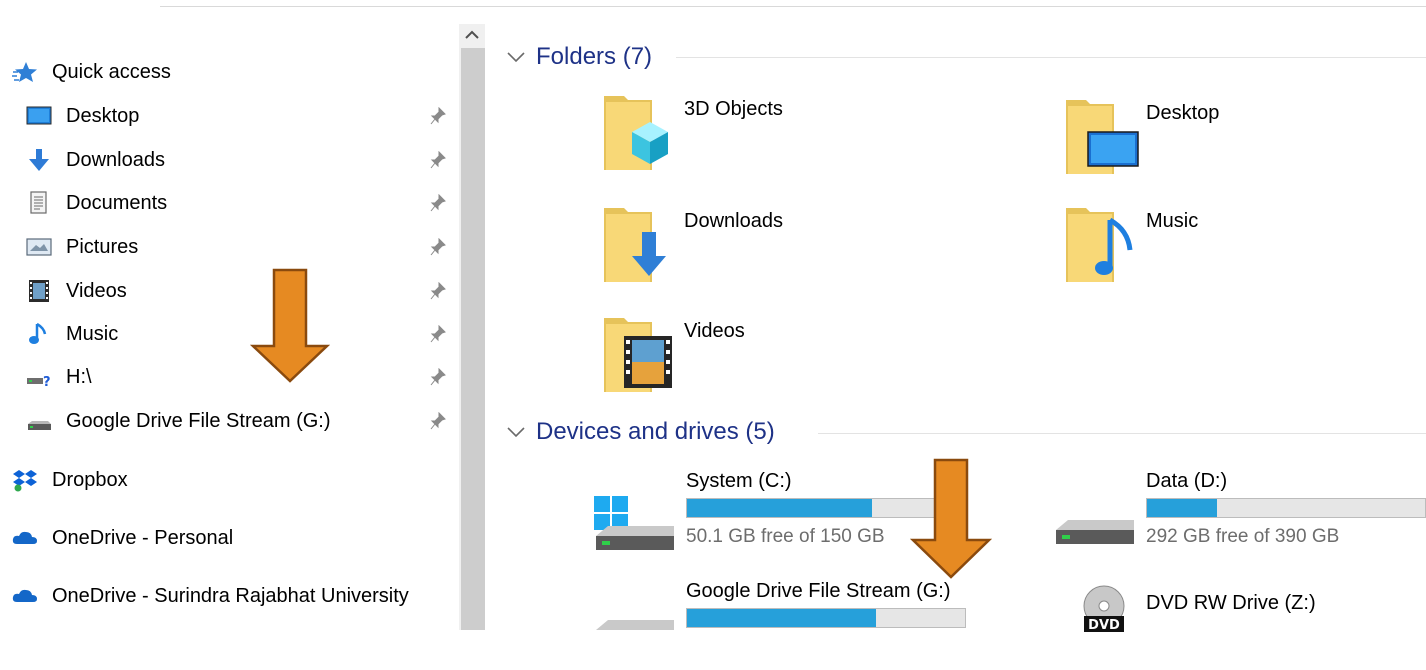 This screenshot has width=1426, height=670. What do you see at coordinates (229, 203) in the screenshot?
I see `sidebar-item-documents: Documents` at bounding box center [229, 203].